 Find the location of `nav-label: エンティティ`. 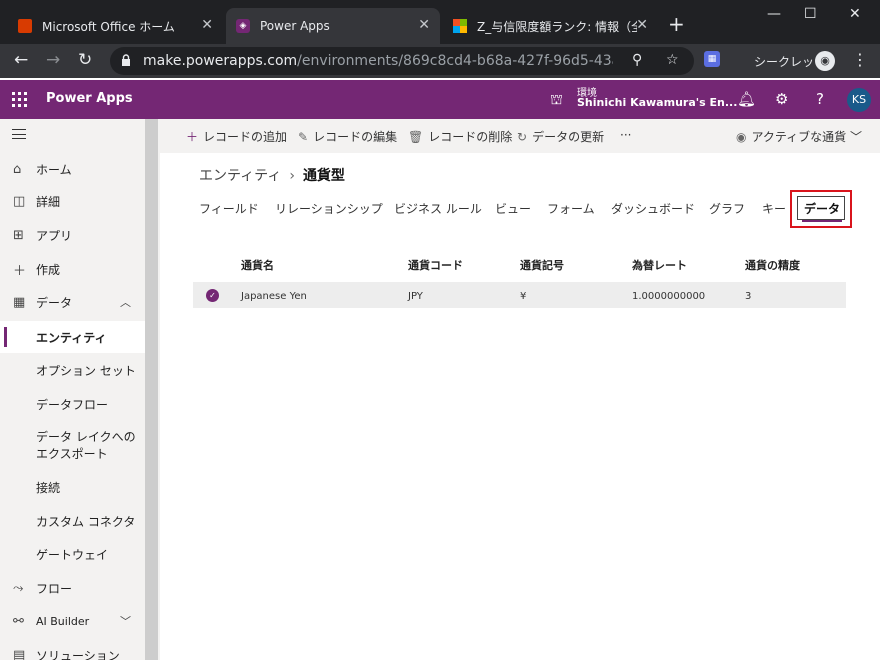

nav-label: エンティティ is located at coordinates (71, 337).